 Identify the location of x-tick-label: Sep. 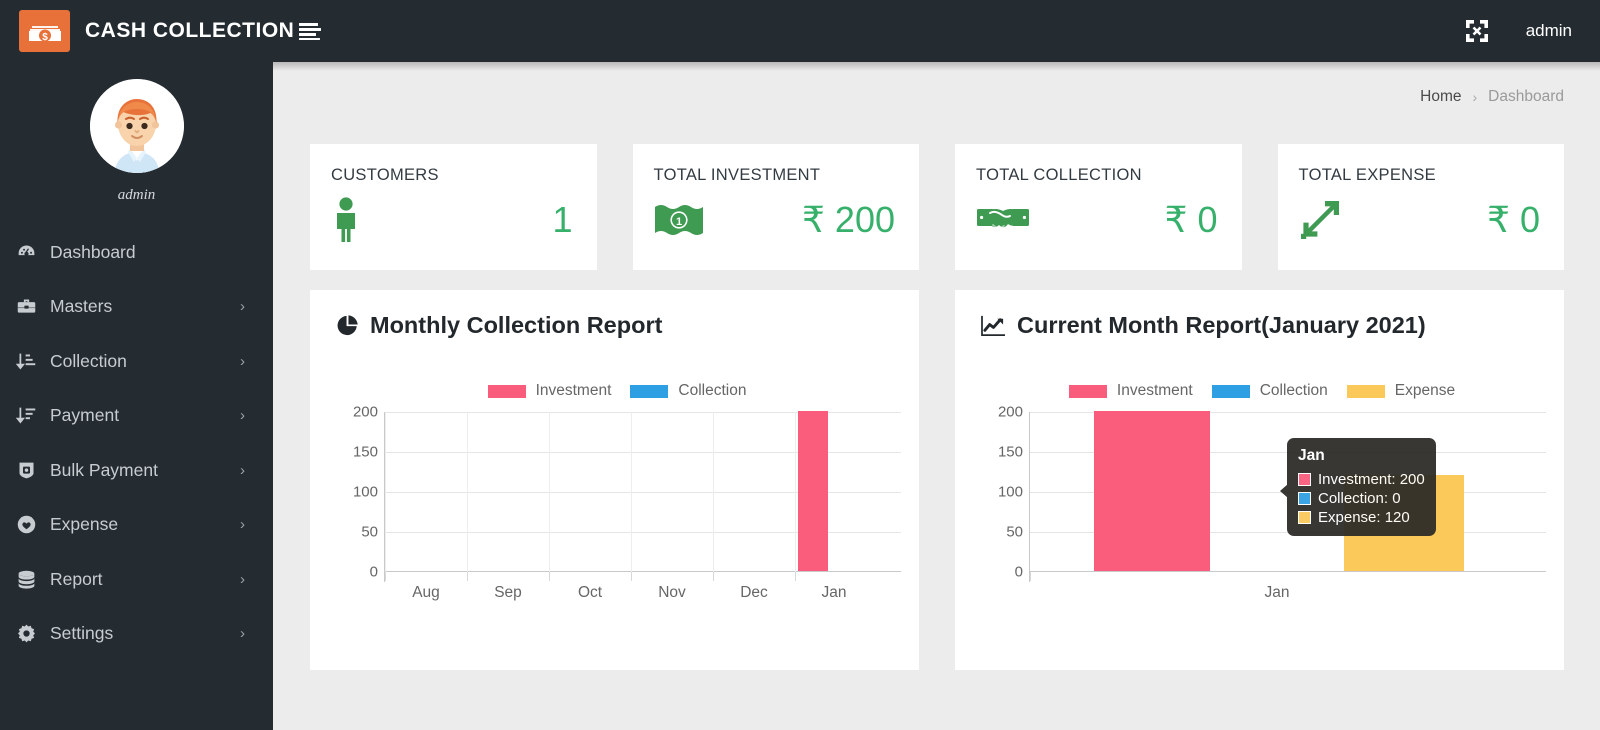
(508, 592).